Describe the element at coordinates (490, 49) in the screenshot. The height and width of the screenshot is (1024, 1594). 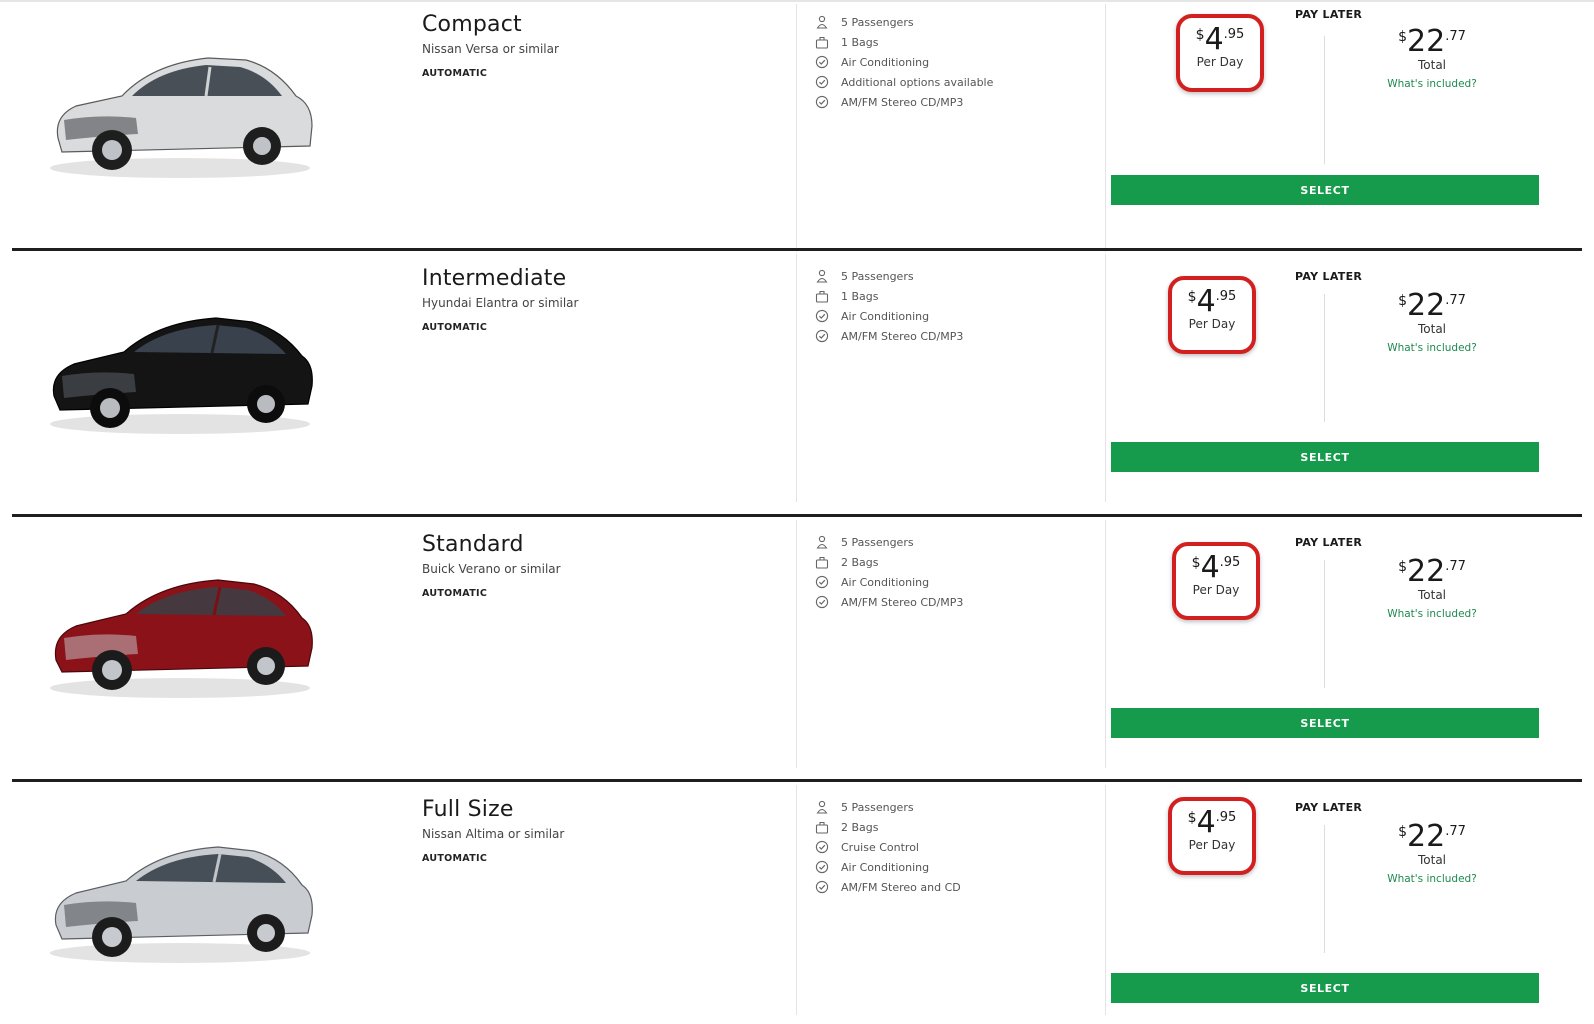
I see `car-model: Nissan Versa or similar` at that location.